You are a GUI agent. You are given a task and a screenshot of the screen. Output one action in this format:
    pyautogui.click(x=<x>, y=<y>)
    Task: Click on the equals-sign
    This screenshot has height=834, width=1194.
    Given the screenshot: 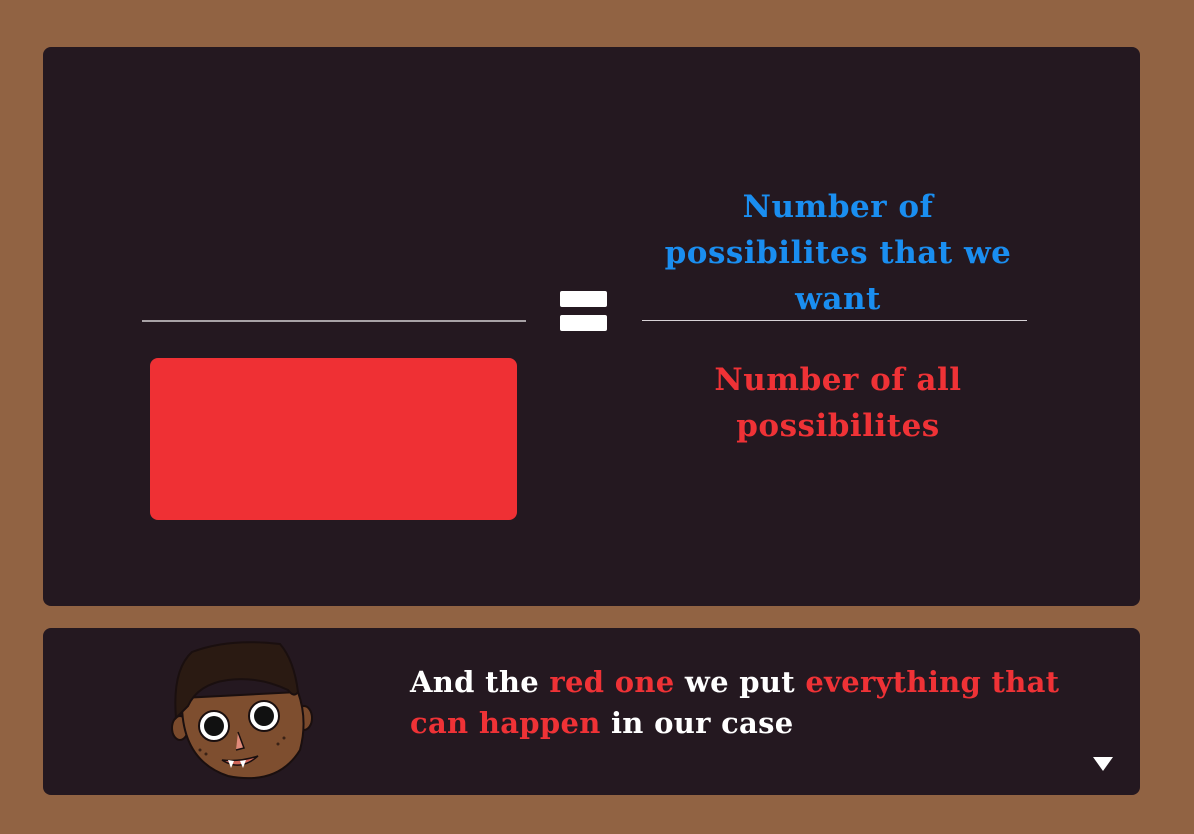 What is the action you would take?
    pyautogui.click(x=583, y=311)
    